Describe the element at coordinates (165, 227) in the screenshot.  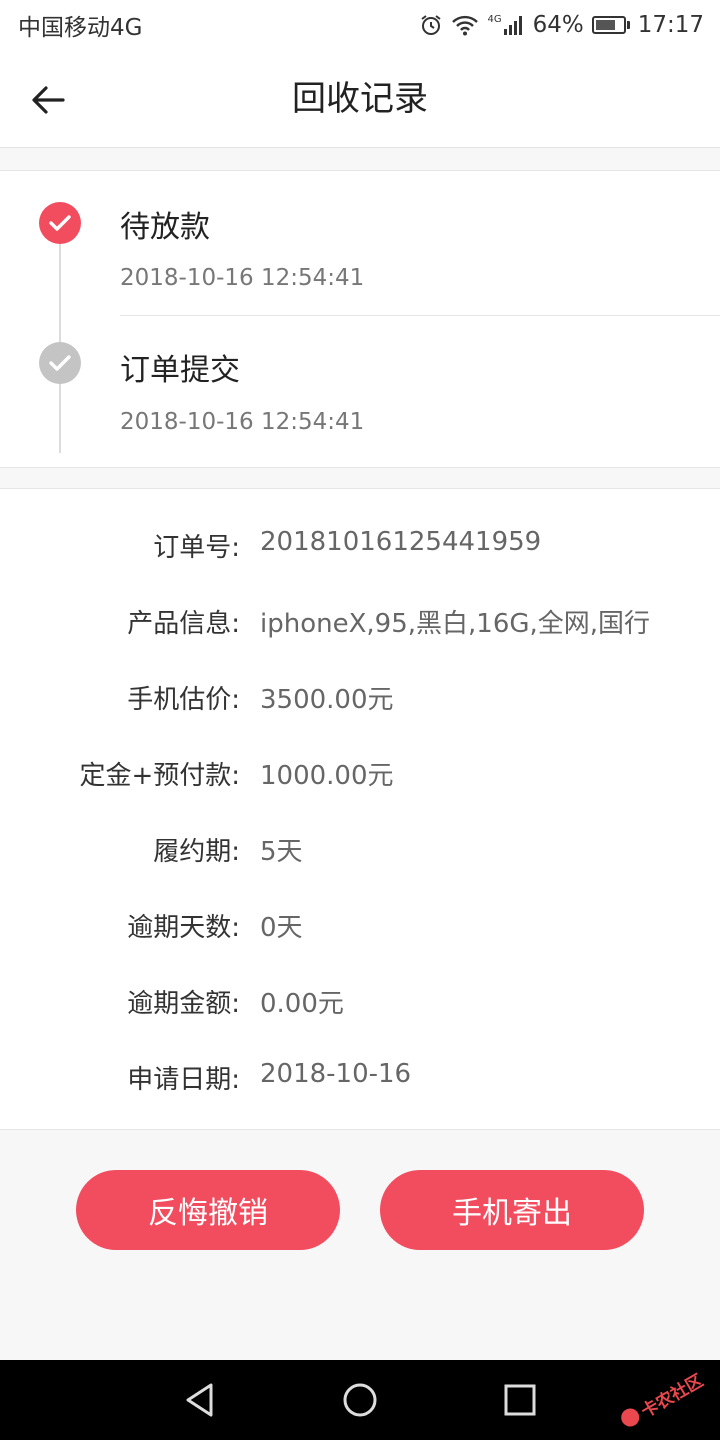
I see `timeline-step-title: 待放款` at that location.